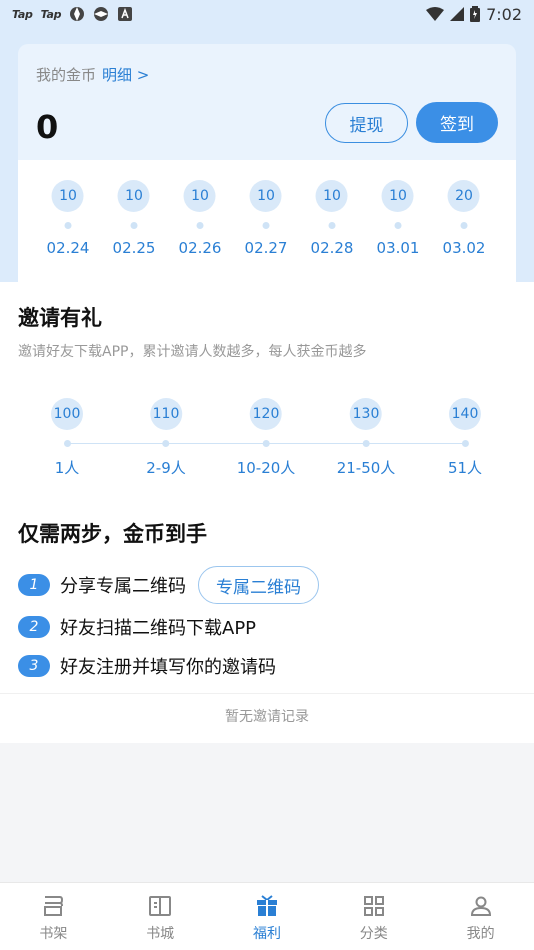 Image resolution: width=534 pixels, height=950 pixels. What do you see at coordinates (134, 248) in the screenshot?
I see `checkin-date: 02.25` at bounding box center [134, 248].